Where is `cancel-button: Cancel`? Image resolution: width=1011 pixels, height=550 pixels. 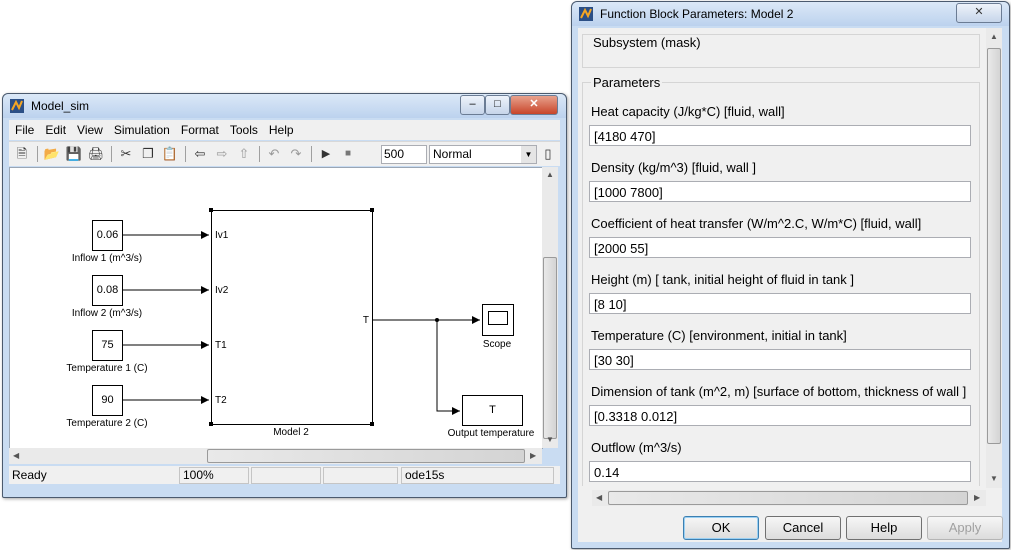
cancel-button: Cancel is located at coordinates (803, 528).